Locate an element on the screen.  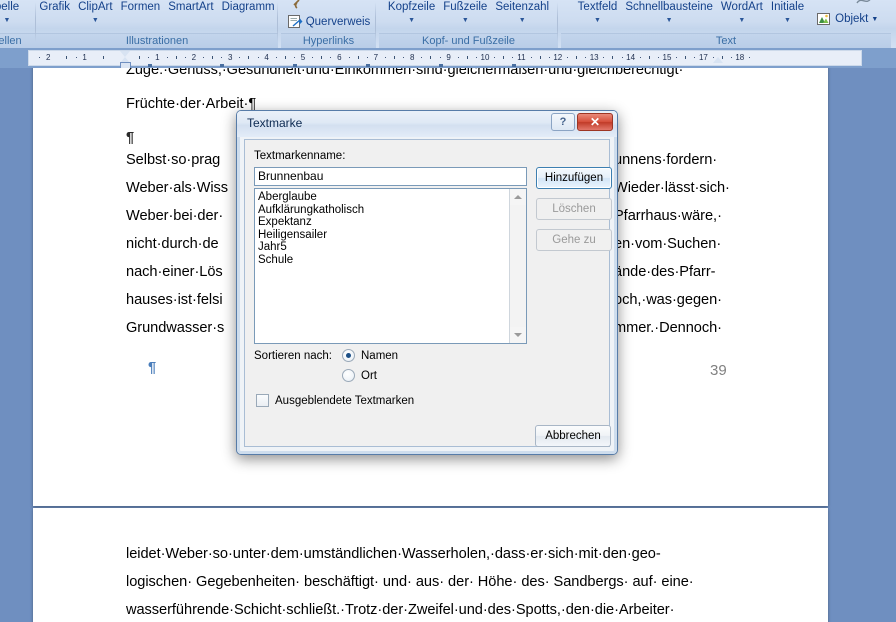
doc-text-line: en·vom·Suchen· is located at coordinates (668, 244).